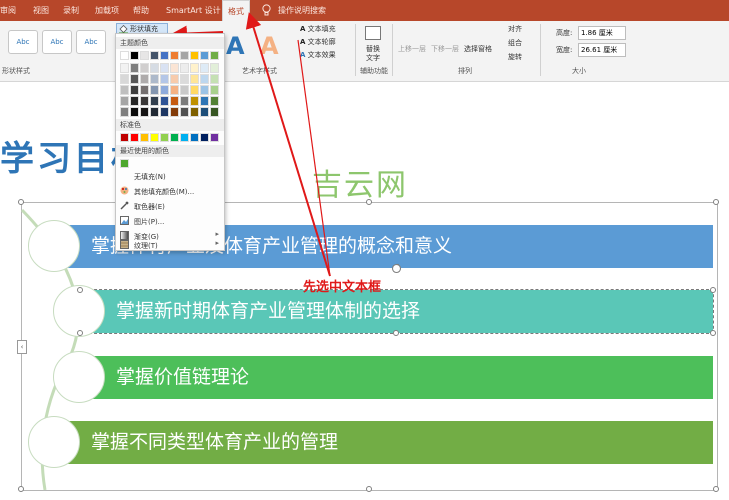 This screenshot has width=729, height=500. Describe the element at coordinates (170, 43) in the screenshot. I see `theme-colors-header: 主题颜色` at that location.